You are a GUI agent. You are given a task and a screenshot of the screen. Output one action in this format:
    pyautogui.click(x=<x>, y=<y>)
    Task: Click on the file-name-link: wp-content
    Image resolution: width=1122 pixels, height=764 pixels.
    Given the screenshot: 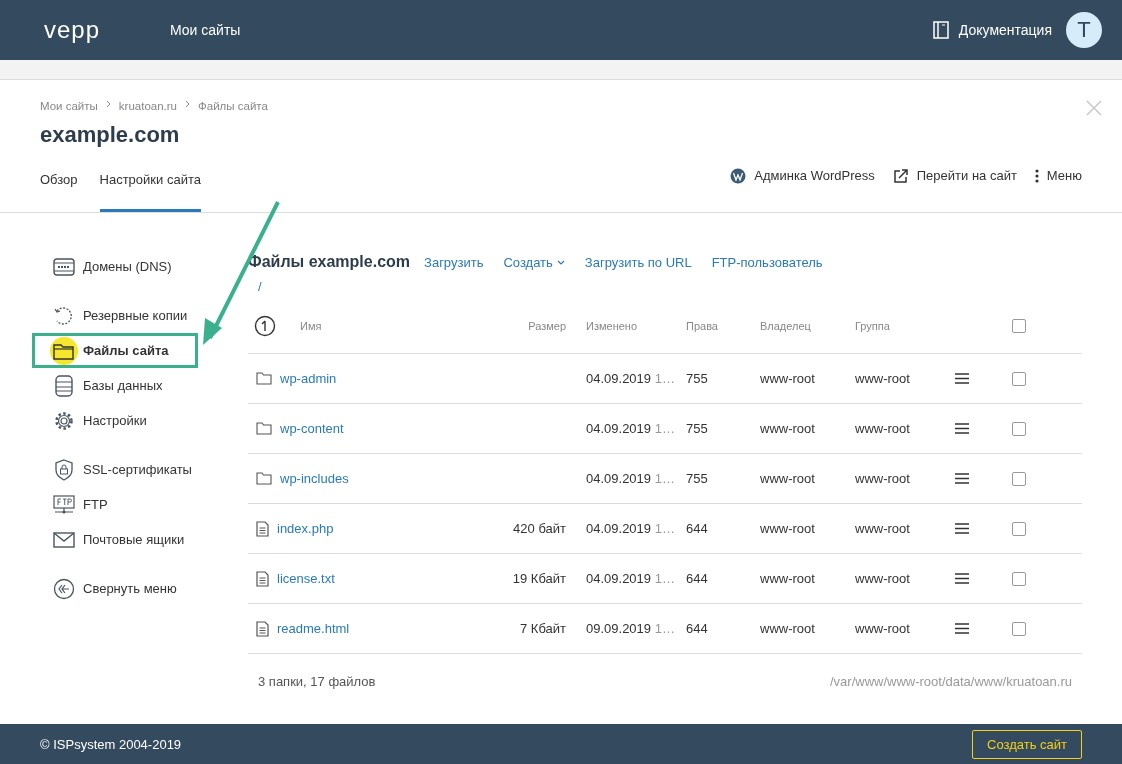 What is the action you would take?
    pyautogui.click(x=312, y=428)
    